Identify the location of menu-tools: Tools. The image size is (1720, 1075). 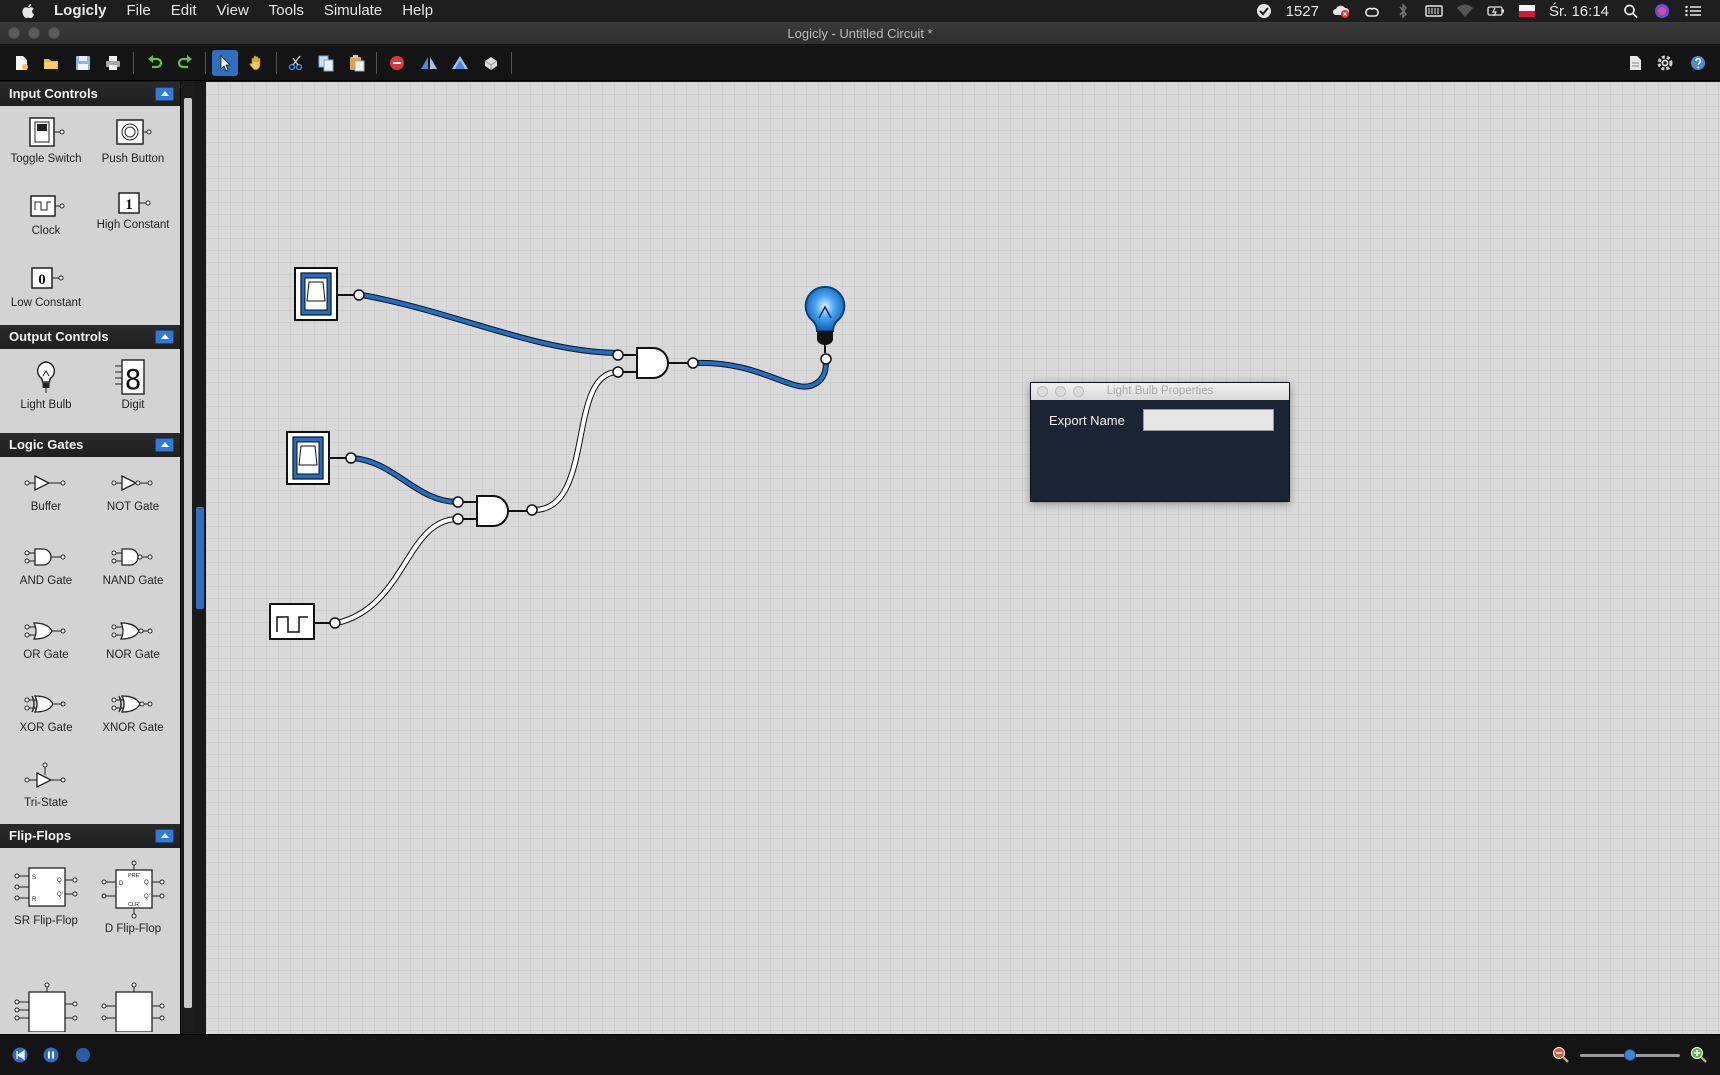
(286, 11).